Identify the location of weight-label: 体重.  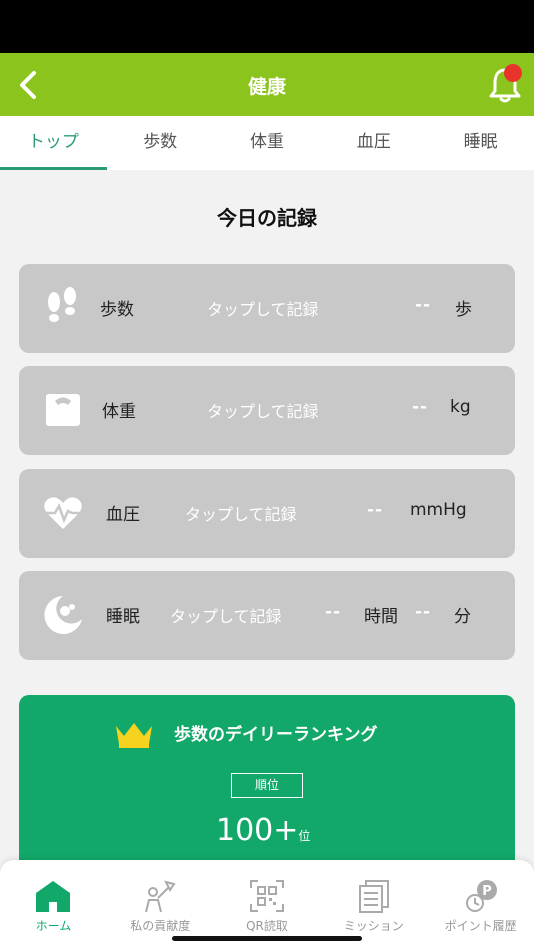
(119, 412).